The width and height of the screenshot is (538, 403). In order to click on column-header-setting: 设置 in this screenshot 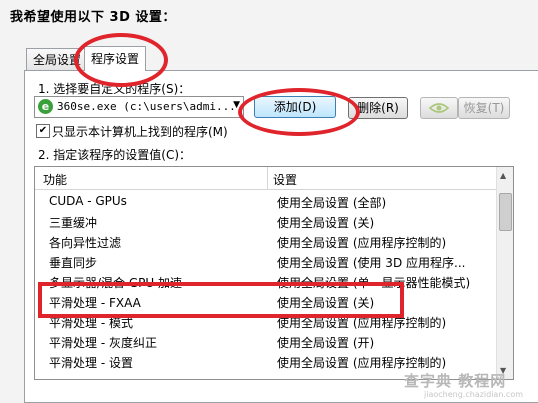, I will do `click(285, 179)`.